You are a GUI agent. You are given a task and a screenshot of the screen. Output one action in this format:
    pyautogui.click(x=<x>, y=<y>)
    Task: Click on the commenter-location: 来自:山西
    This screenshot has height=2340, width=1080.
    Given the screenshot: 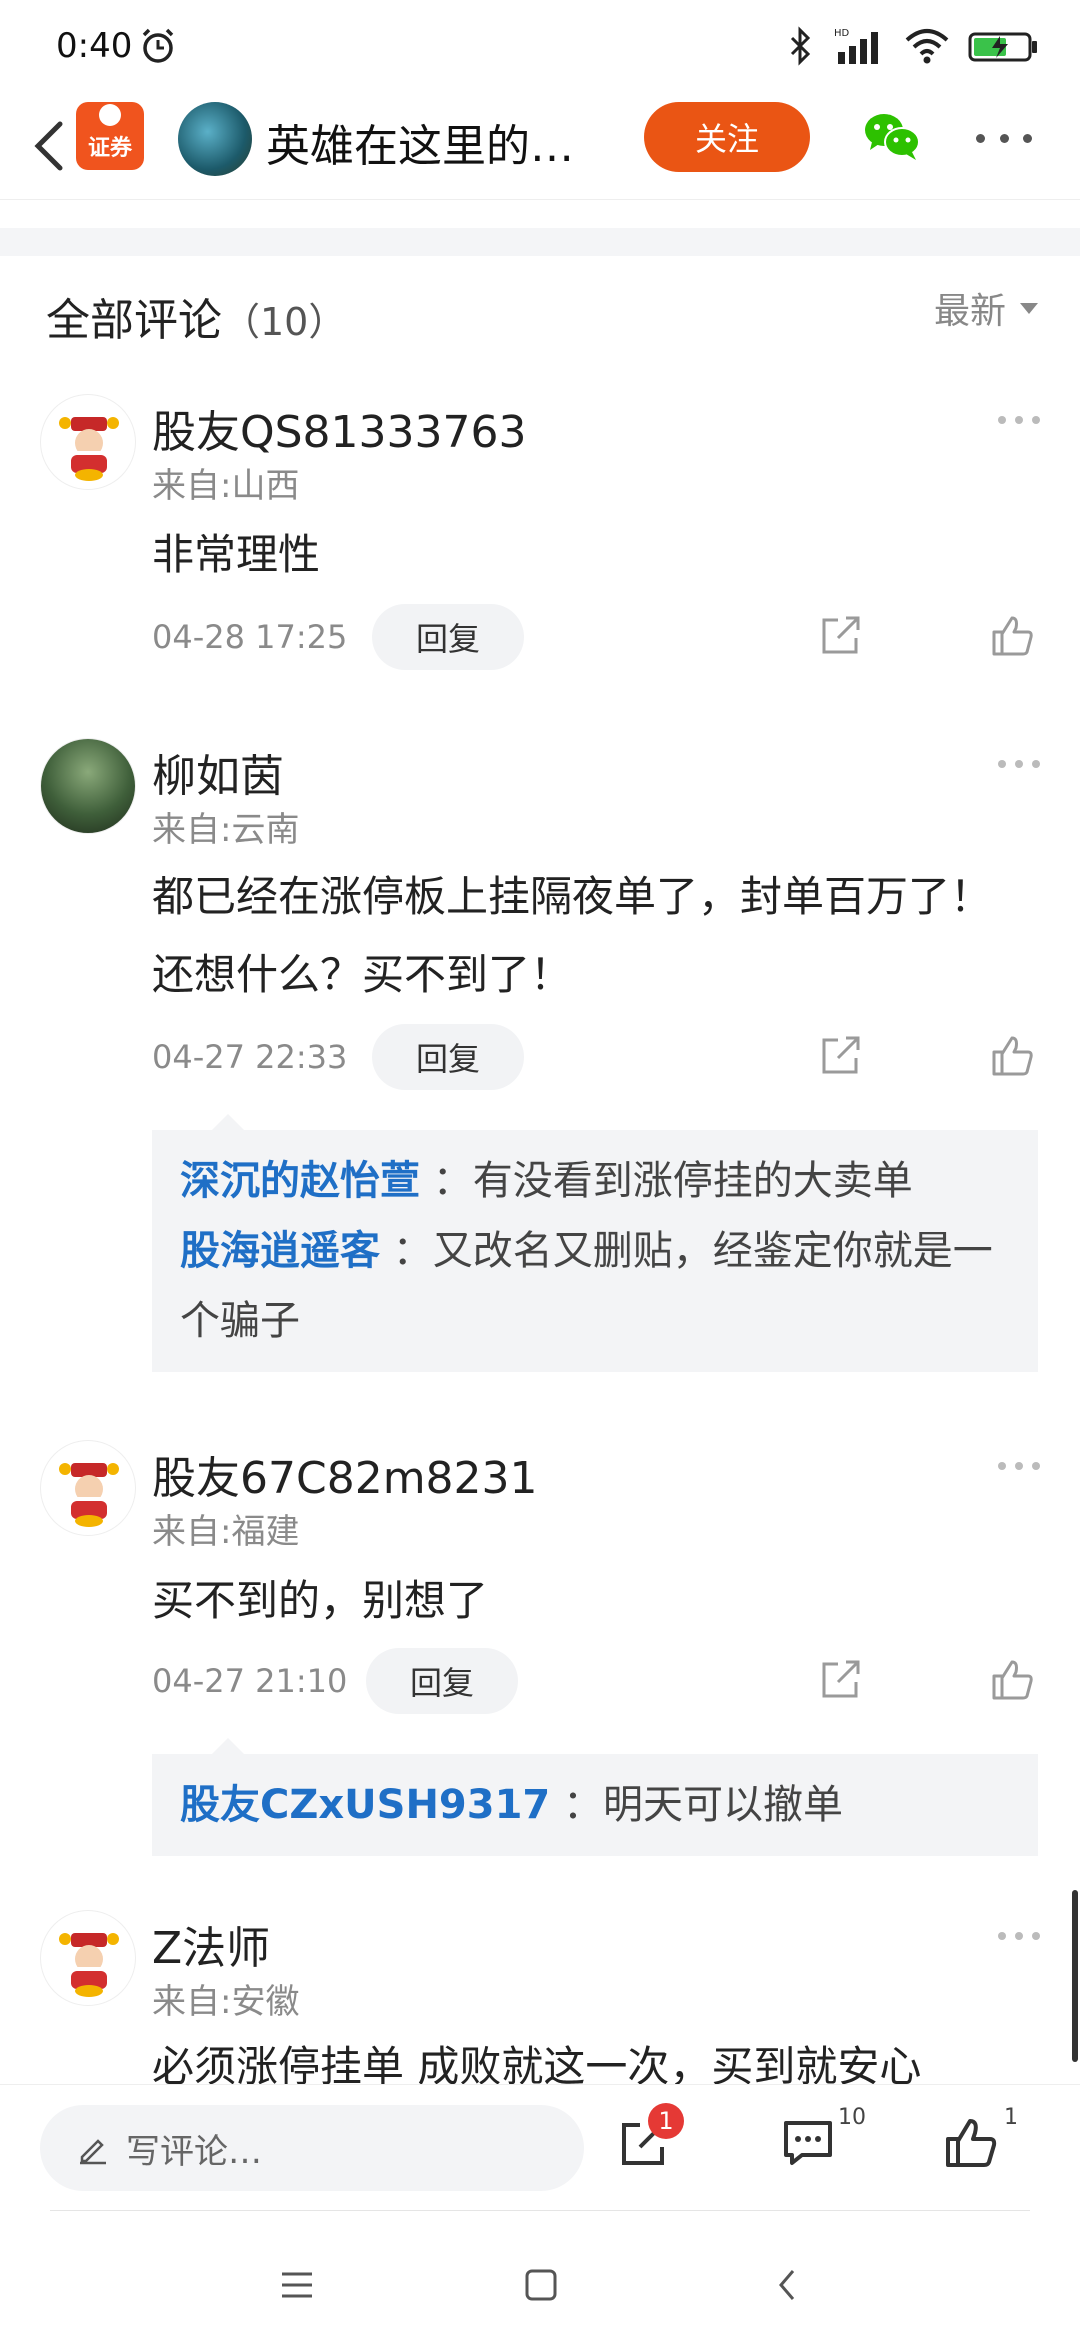 What is the action you would take?
    pyautogui.click(x=226, y=486)
    